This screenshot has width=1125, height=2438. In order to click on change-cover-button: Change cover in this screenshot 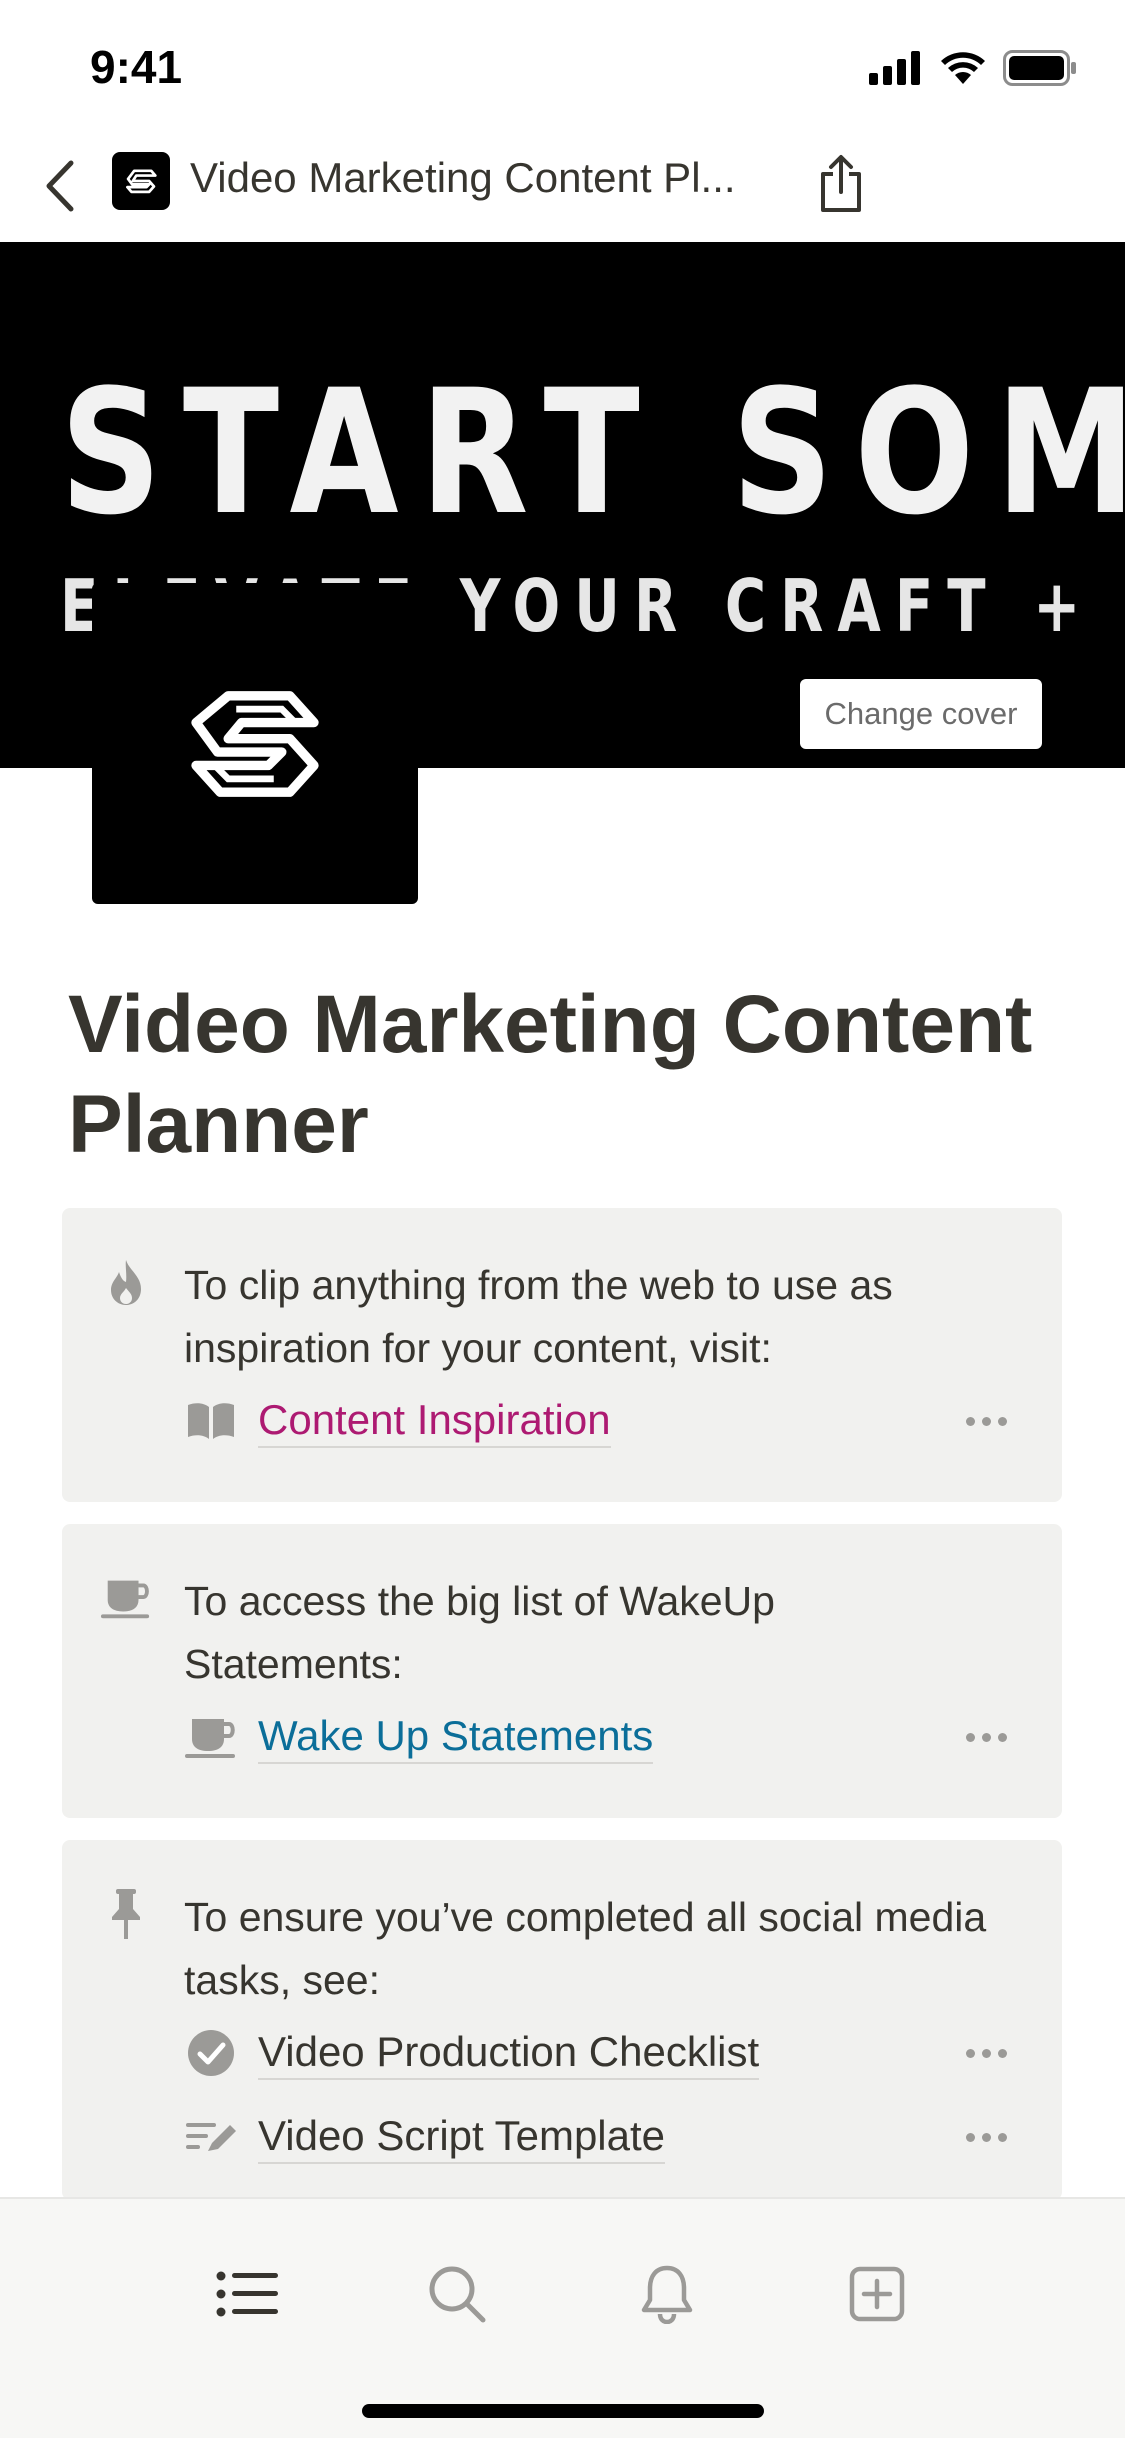, I will do `click(921, 714)`.